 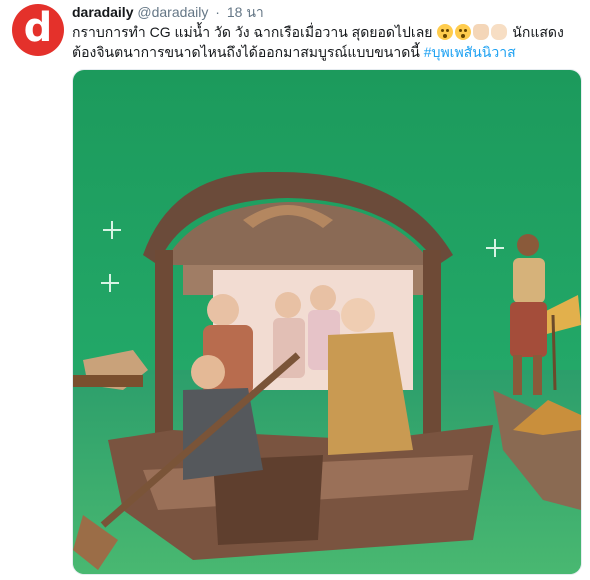 I want to click on avatar-logo-letter: d, so click(x=38, y=28).